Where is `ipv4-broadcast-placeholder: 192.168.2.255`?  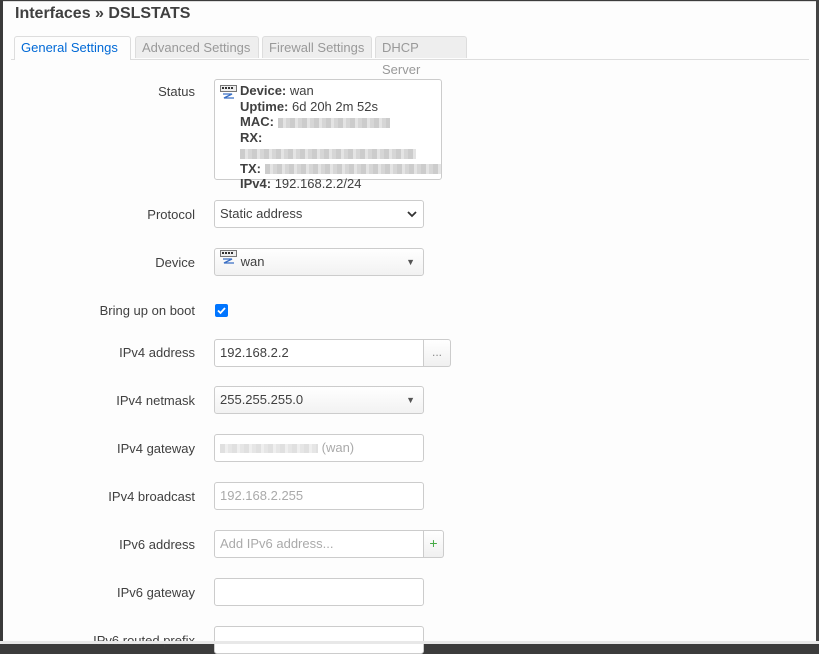
ipv4-broadcast-placeholder: 192.168.2.255 is located at coordinates (262, 495).